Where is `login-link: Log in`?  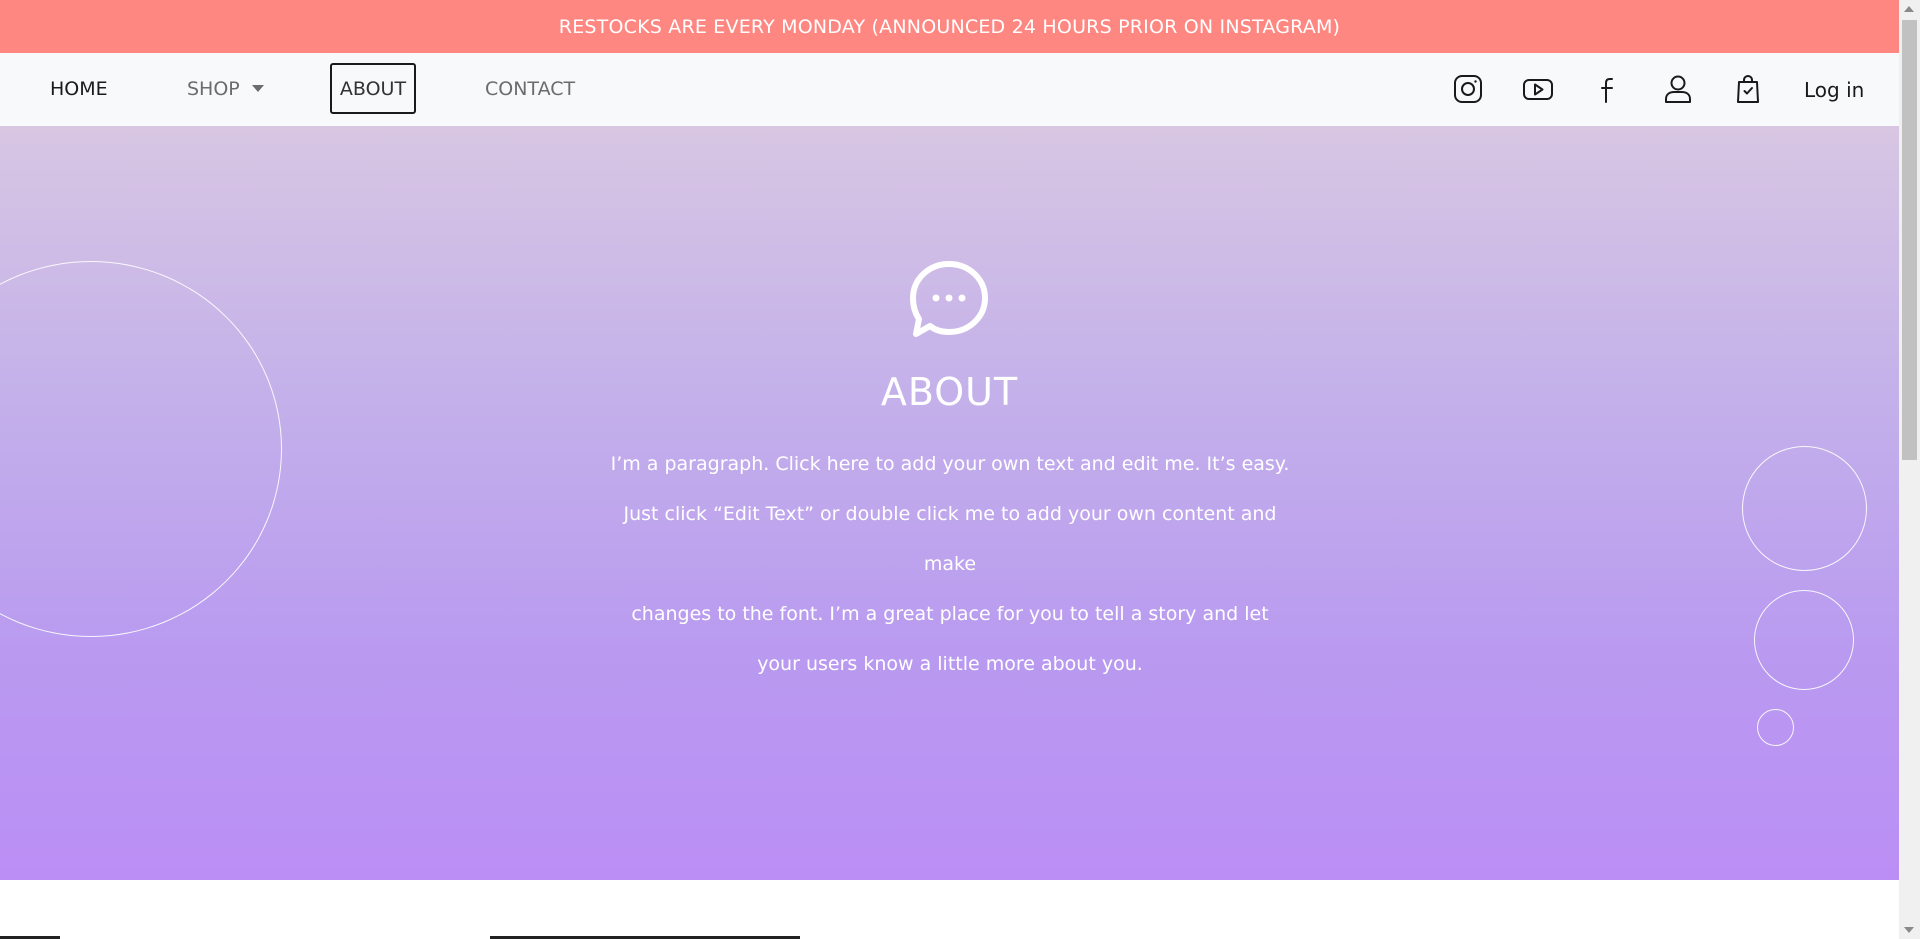
login-link: Log in is located at coordinates (1834, 90).